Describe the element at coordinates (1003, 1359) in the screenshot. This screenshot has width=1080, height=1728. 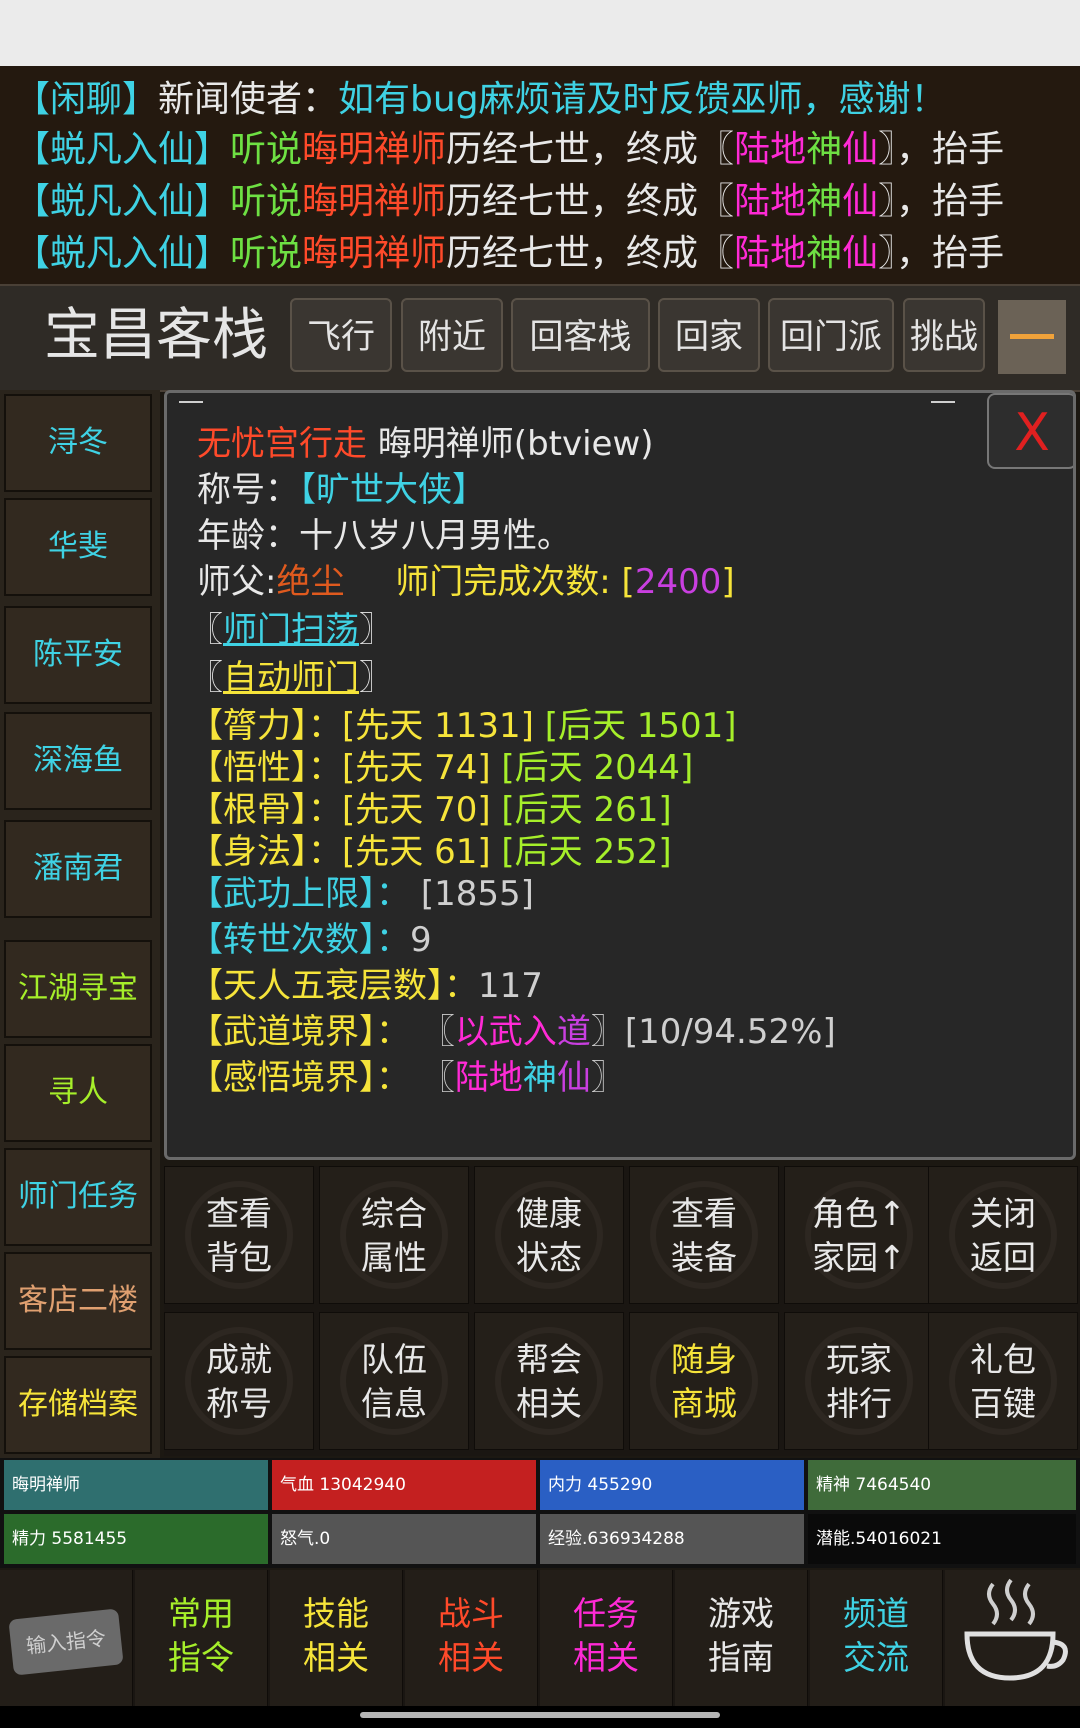
I see `grid-label-1: 礼包` at that location.